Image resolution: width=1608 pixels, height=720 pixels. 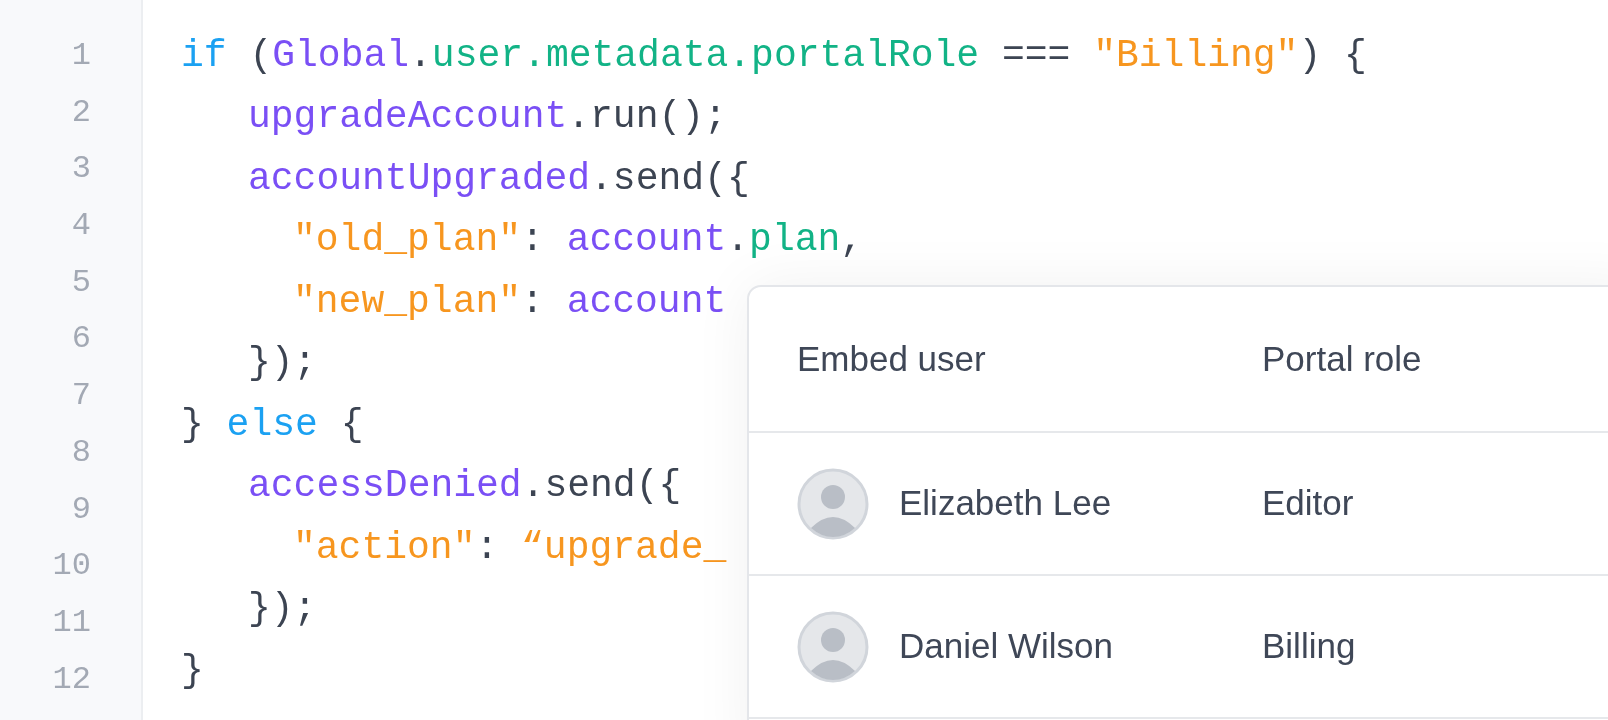 What do you see at coordinates (81, 226) in the screenshot?
I see `line-number: 4` at bounding box center [81, 226].